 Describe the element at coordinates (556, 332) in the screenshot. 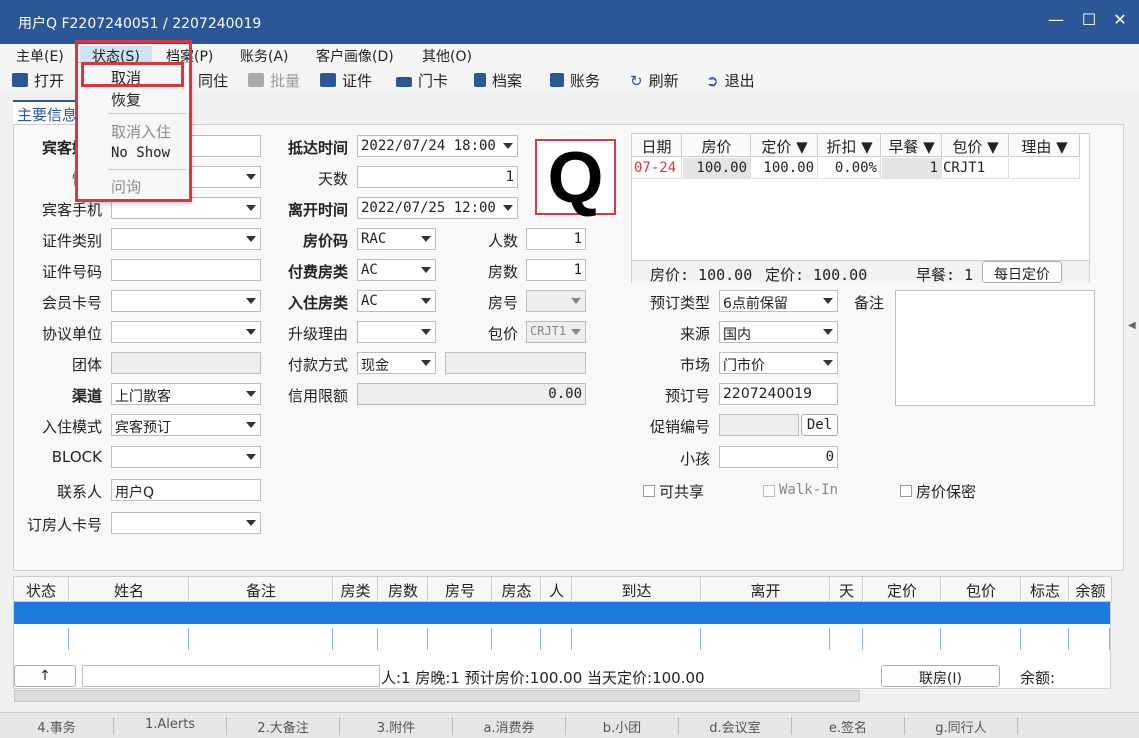

I see `package-select: CRJT1` at that location.